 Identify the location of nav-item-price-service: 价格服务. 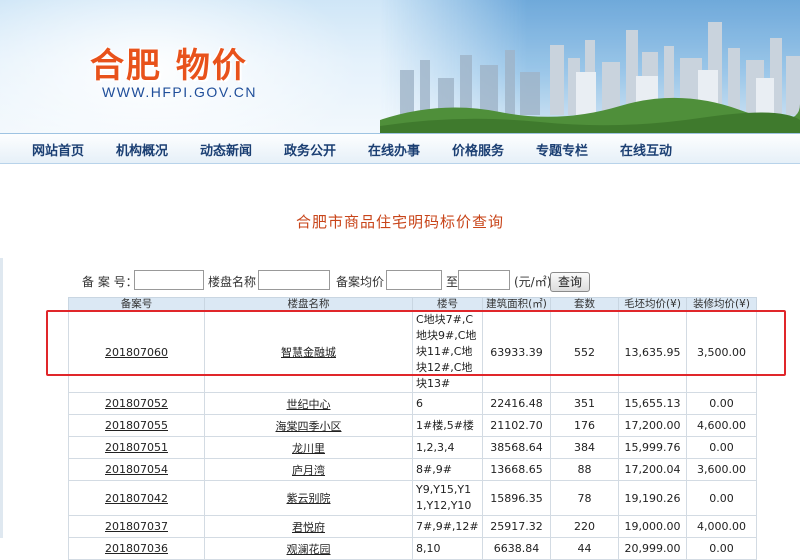
(478, 149).